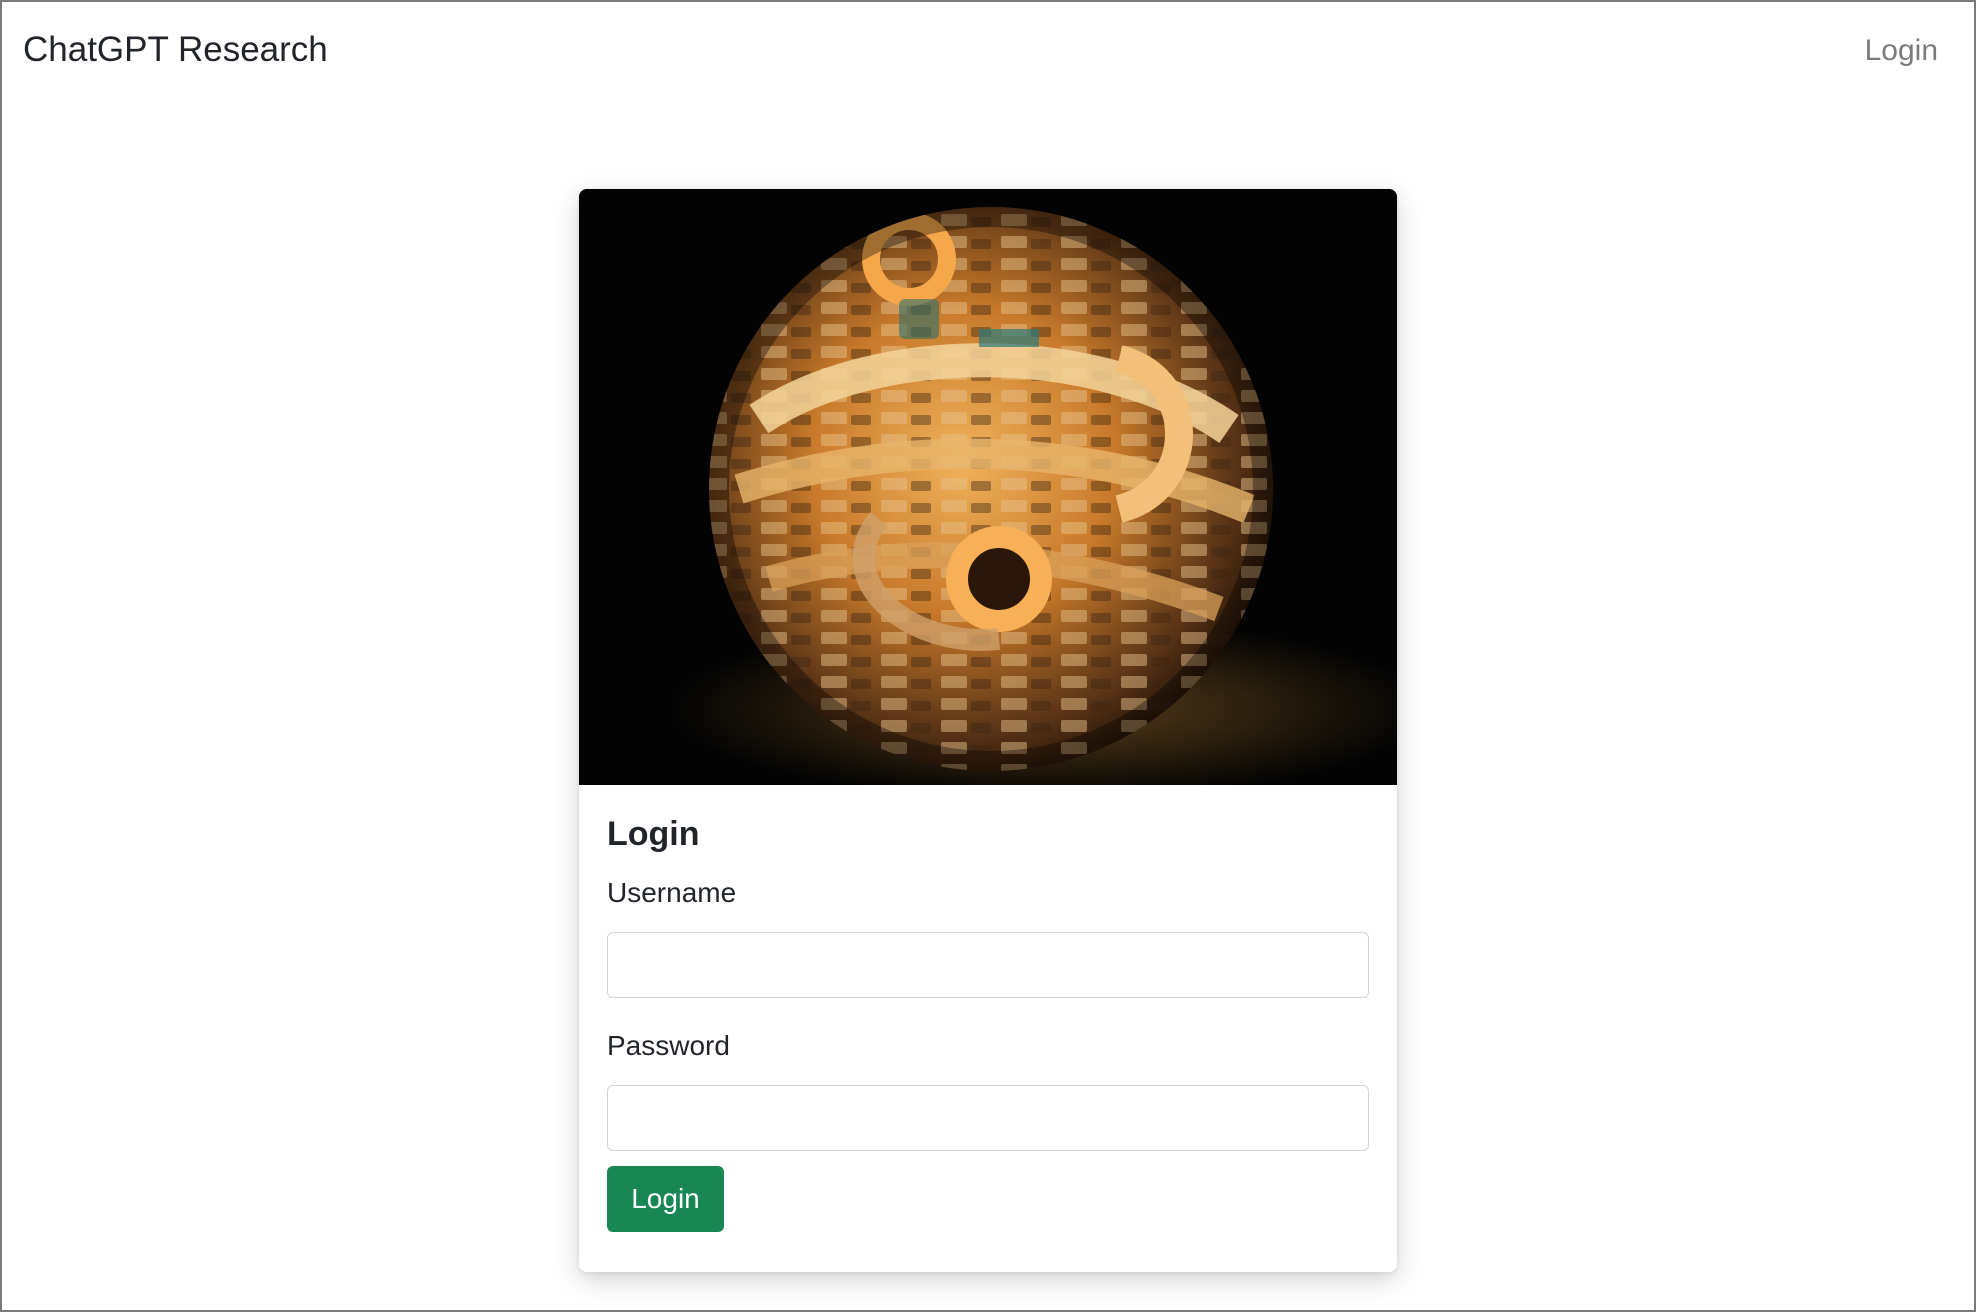 This screenshot has width=1976, height=1312. Describe the element at coordinates (988, 52) in the screenshot. I see `top-navbar: ChatGPT Research Login` at that location.